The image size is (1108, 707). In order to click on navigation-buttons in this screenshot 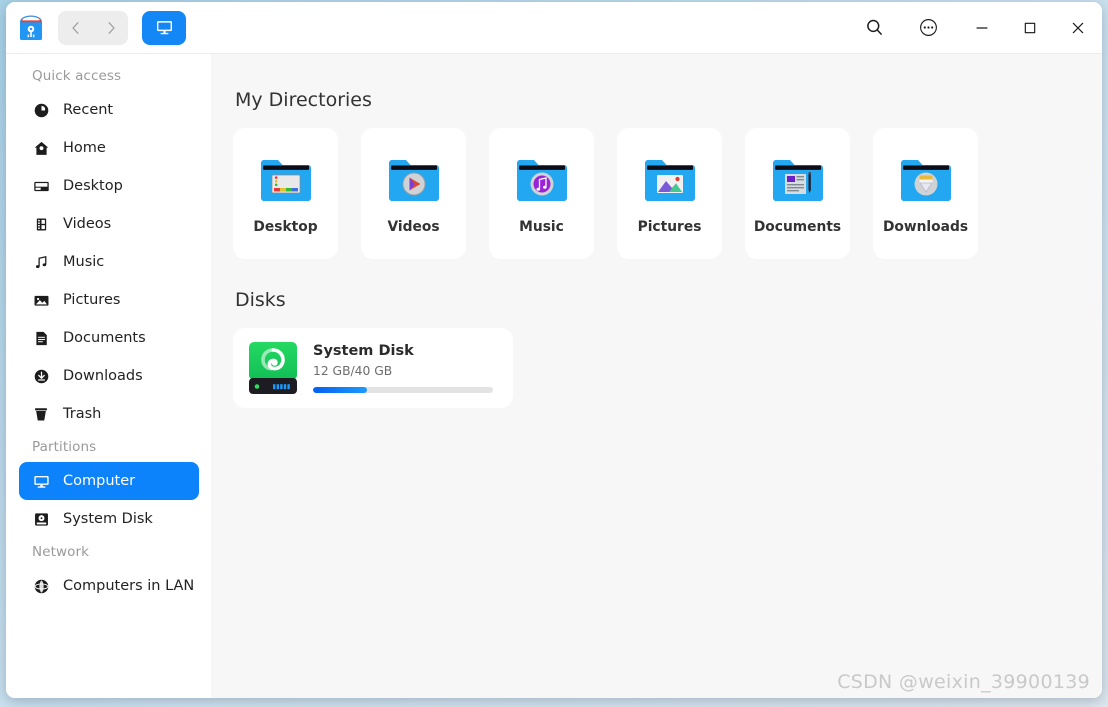, I will do `click(93, 27)`.